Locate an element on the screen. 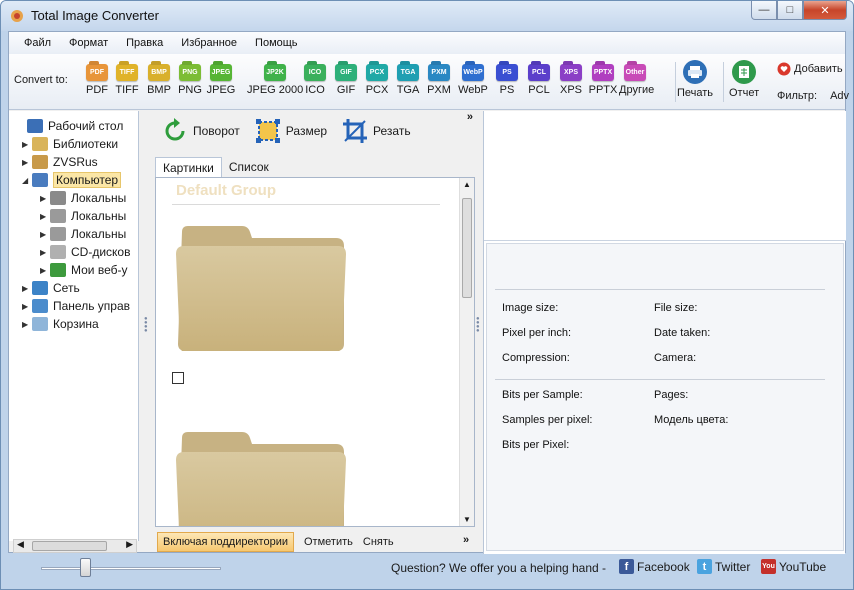 This screenshot has width=854, height=590. add-favorite-button: Добавить is located at coordinates (810, 69).